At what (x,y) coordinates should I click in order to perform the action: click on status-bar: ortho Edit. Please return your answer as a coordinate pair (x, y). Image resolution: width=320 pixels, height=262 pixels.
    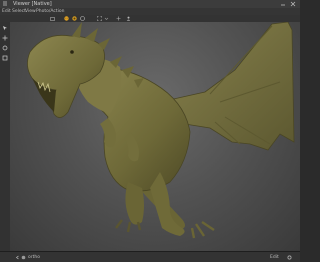
    Looking at the image, I should click on (150, 256).